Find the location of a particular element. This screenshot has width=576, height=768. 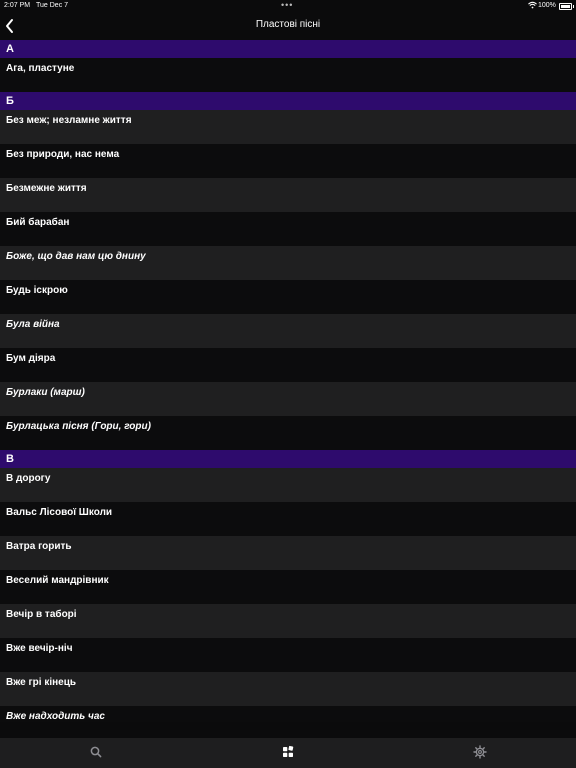

list-item: Будь іскрою is located at coordinates (288, 297).